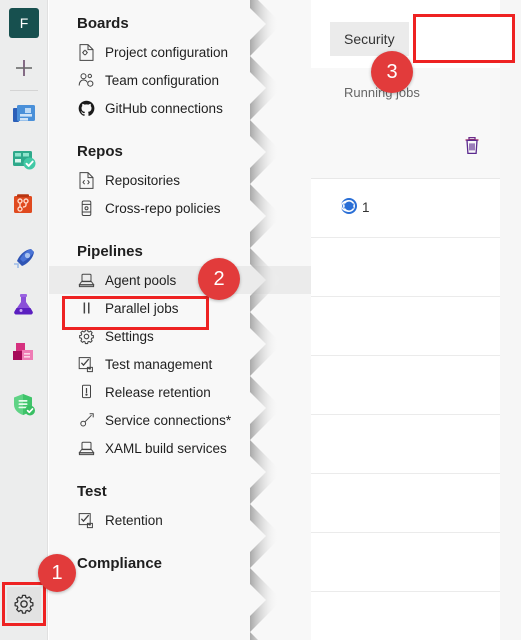  I want to click on sidebar-item-repositories: Repositories, so click(180, 180).